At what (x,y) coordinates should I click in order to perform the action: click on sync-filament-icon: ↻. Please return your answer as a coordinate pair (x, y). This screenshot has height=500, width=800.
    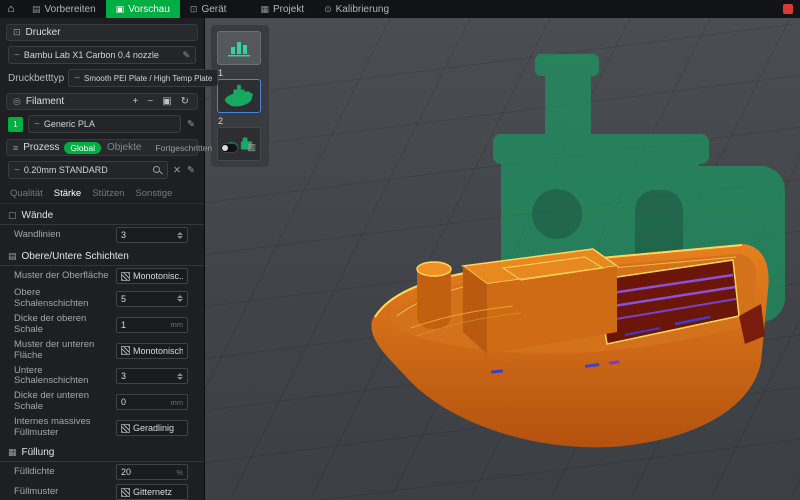
    Looking at the image, I should click on (185, 101).